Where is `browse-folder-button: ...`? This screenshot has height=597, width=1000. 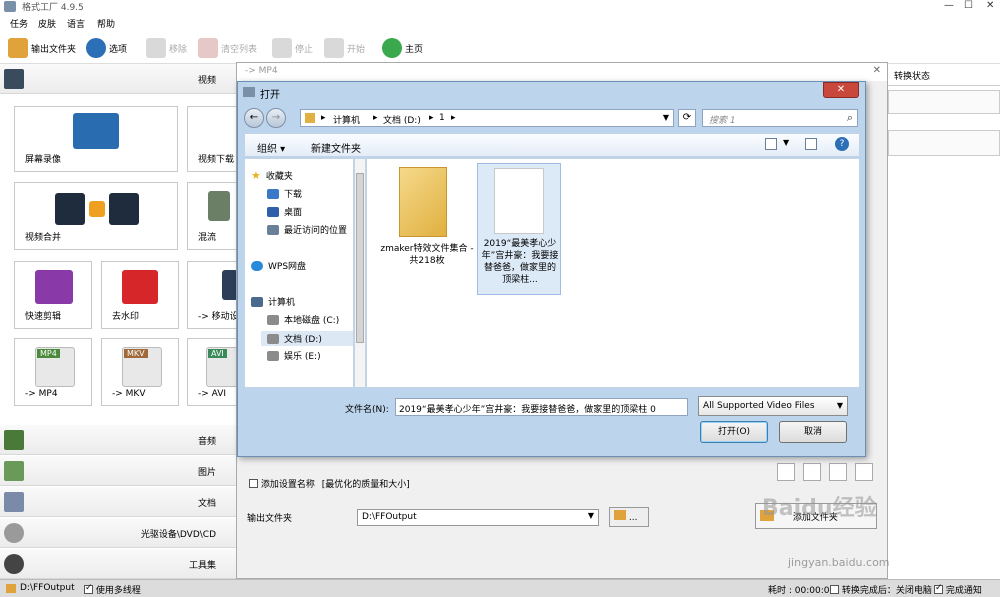 browse-folder-button: ... is located at coordinates (629, 517).